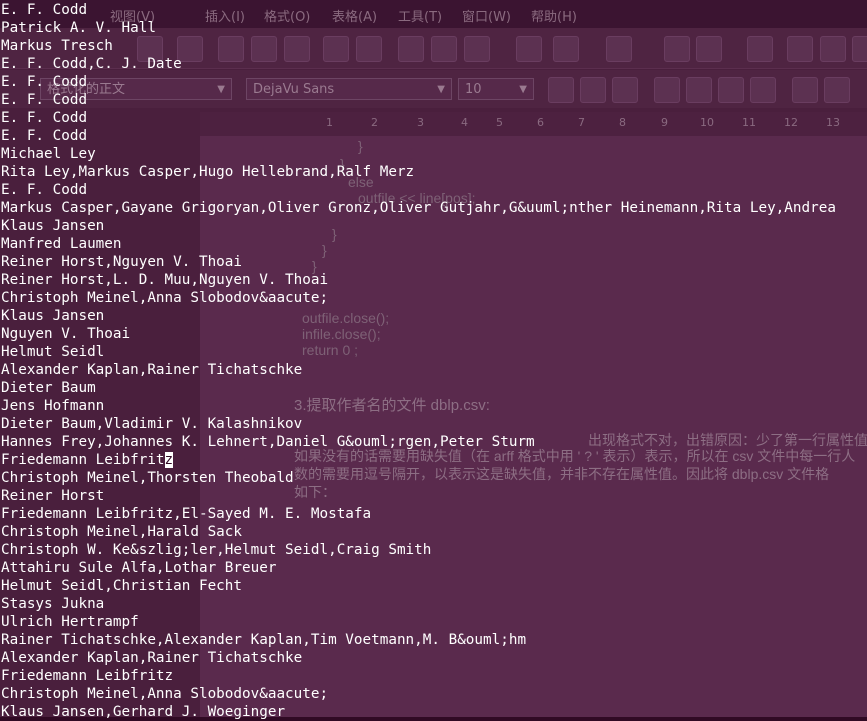 Image resolution: width=867 pixels, height=721 pixels. Describe the element at coordinates (53, 352) in the screenshot. I see `terminal-line: Helmut Seidl` at that location.